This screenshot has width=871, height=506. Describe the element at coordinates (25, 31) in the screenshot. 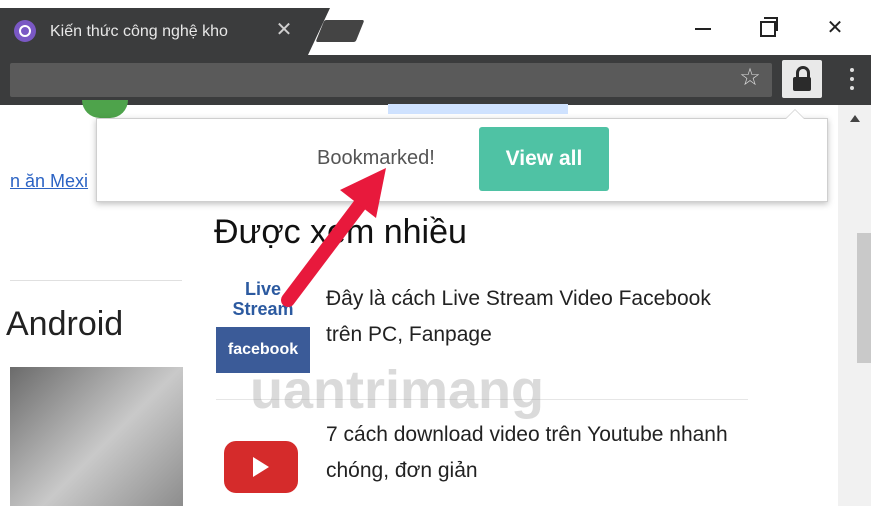

I see `quantrimang-icon` at that location.